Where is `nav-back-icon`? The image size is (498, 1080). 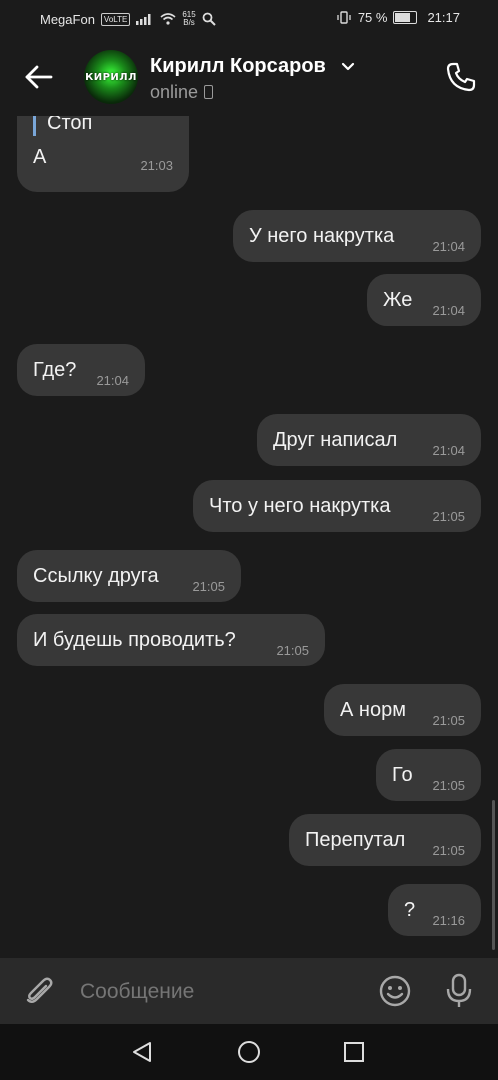
nav-back-icon is located at coordinates (142, 1052).